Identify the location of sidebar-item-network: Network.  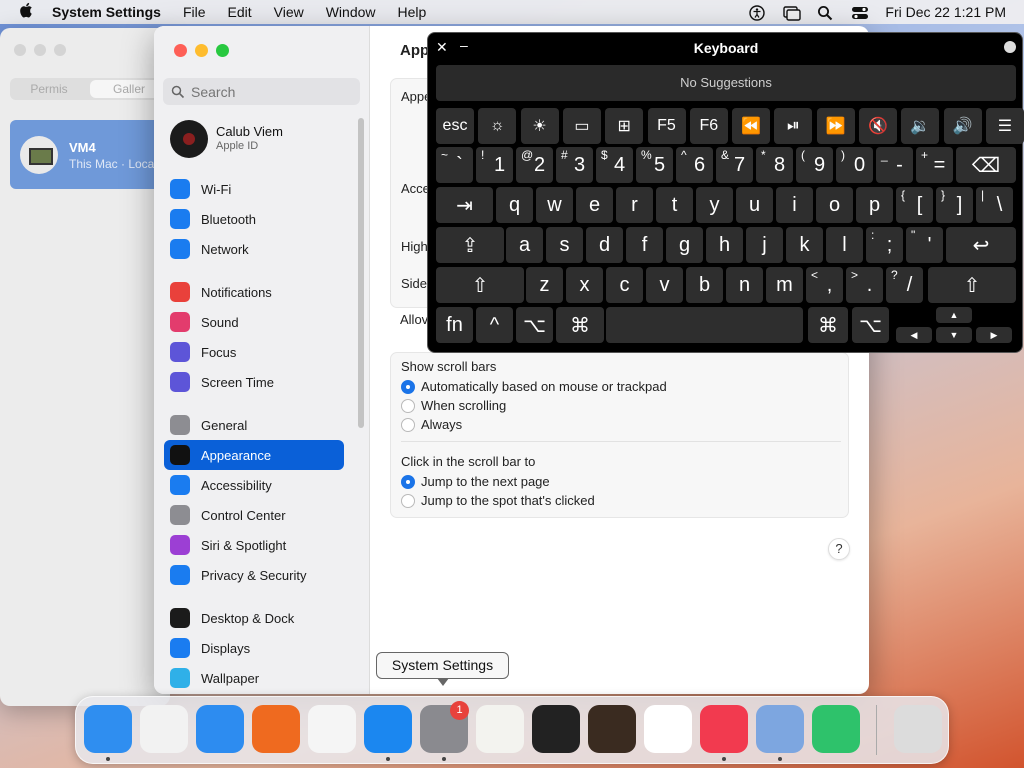
(254, 249).